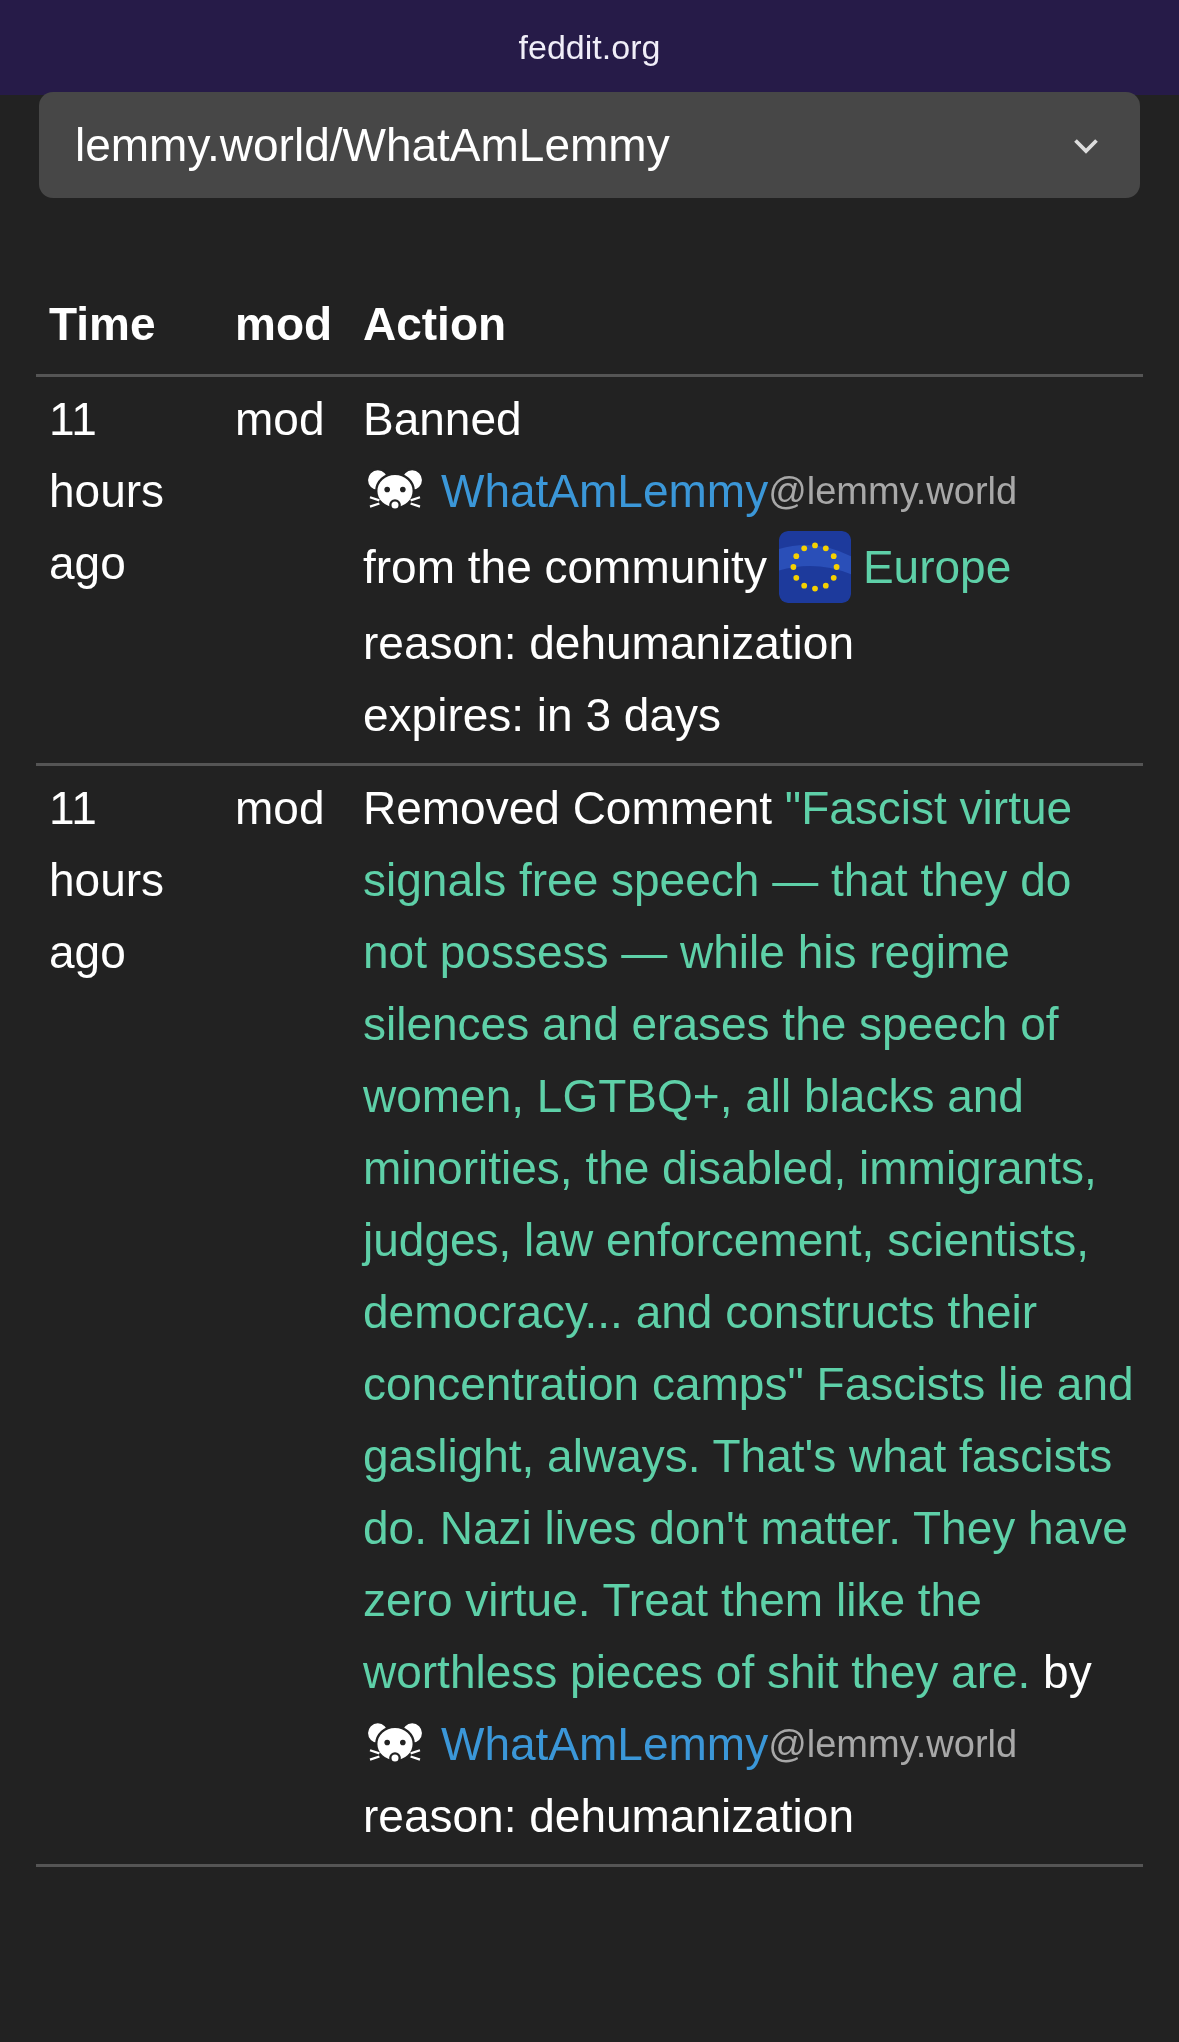  Describe the element at coordinates (589, 145) in the screenshot. I see `community-dropdown: lemmy.world/WhatAmLemmy` at that location.